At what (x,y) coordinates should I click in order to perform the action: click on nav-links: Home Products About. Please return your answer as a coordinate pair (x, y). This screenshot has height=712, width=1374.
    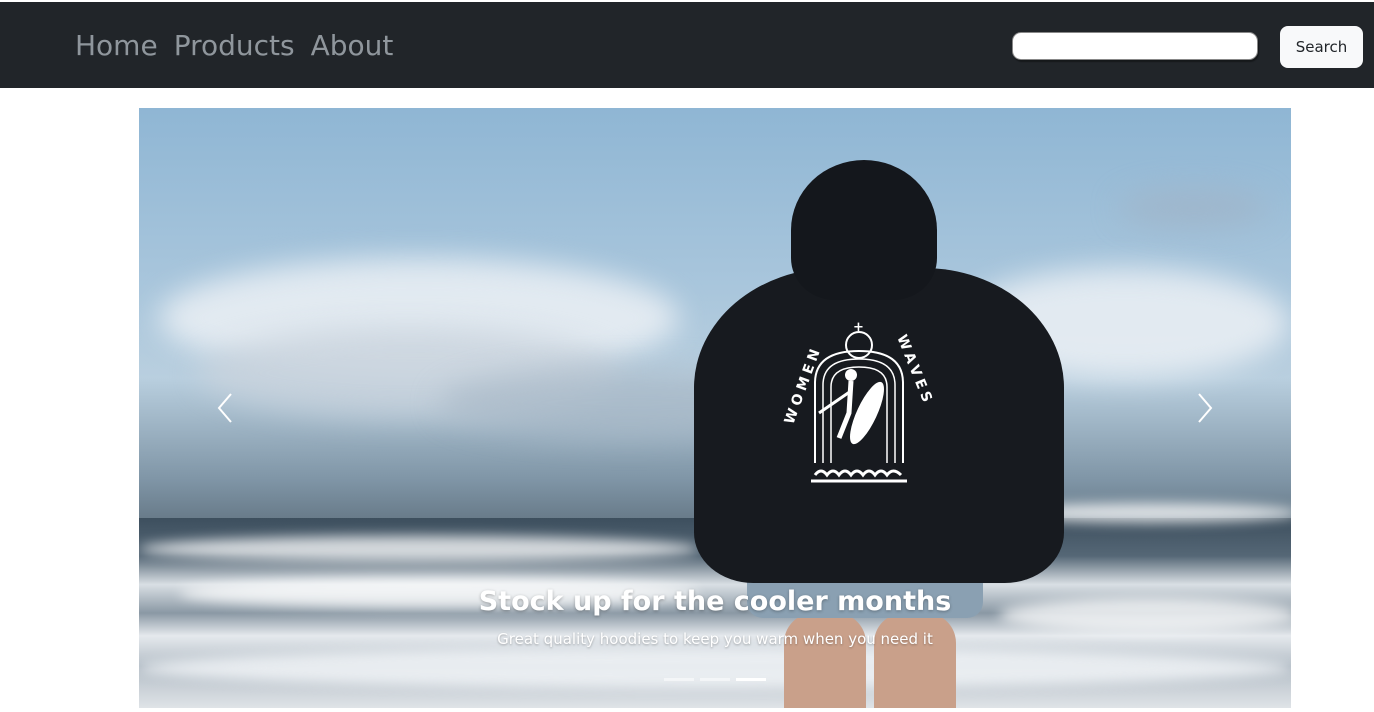
    Looking at the image, I should click on (234, 46).